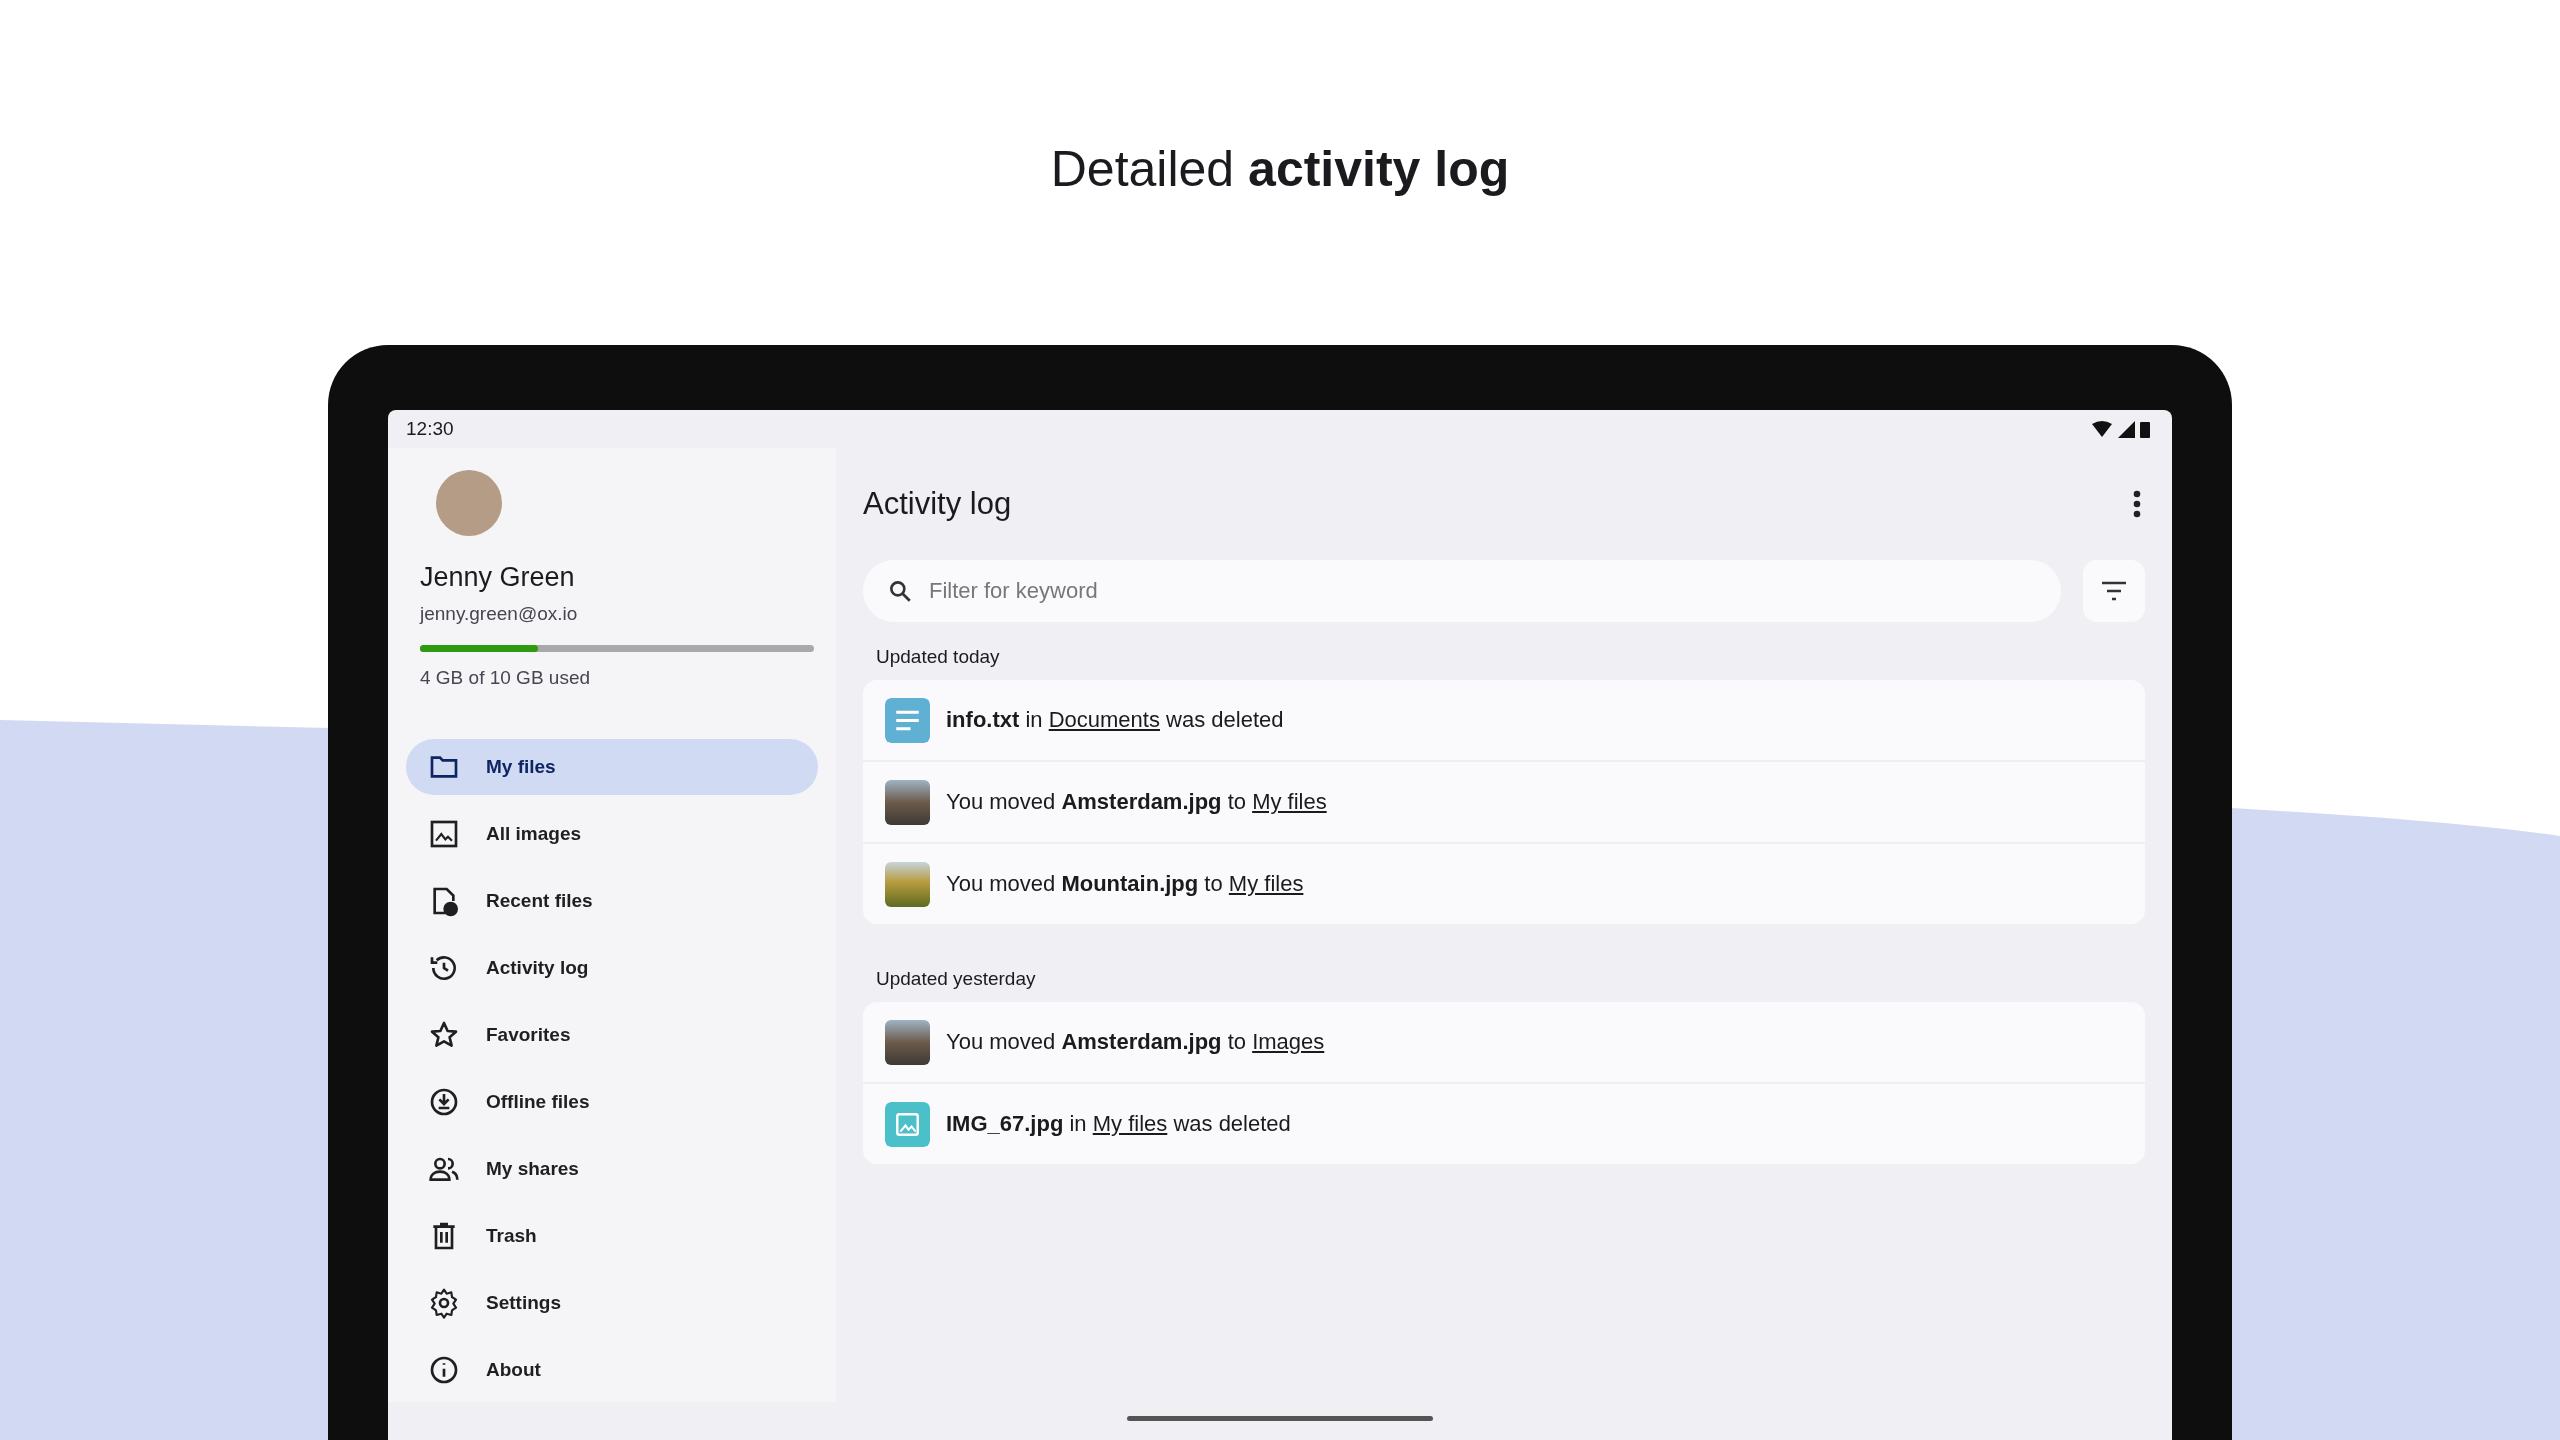 The height and width of the screenshot is (1440, 2560). Describe the element at coordinates (1288, 1041) in the screenshot. I see `folder-link: Images` at that location.